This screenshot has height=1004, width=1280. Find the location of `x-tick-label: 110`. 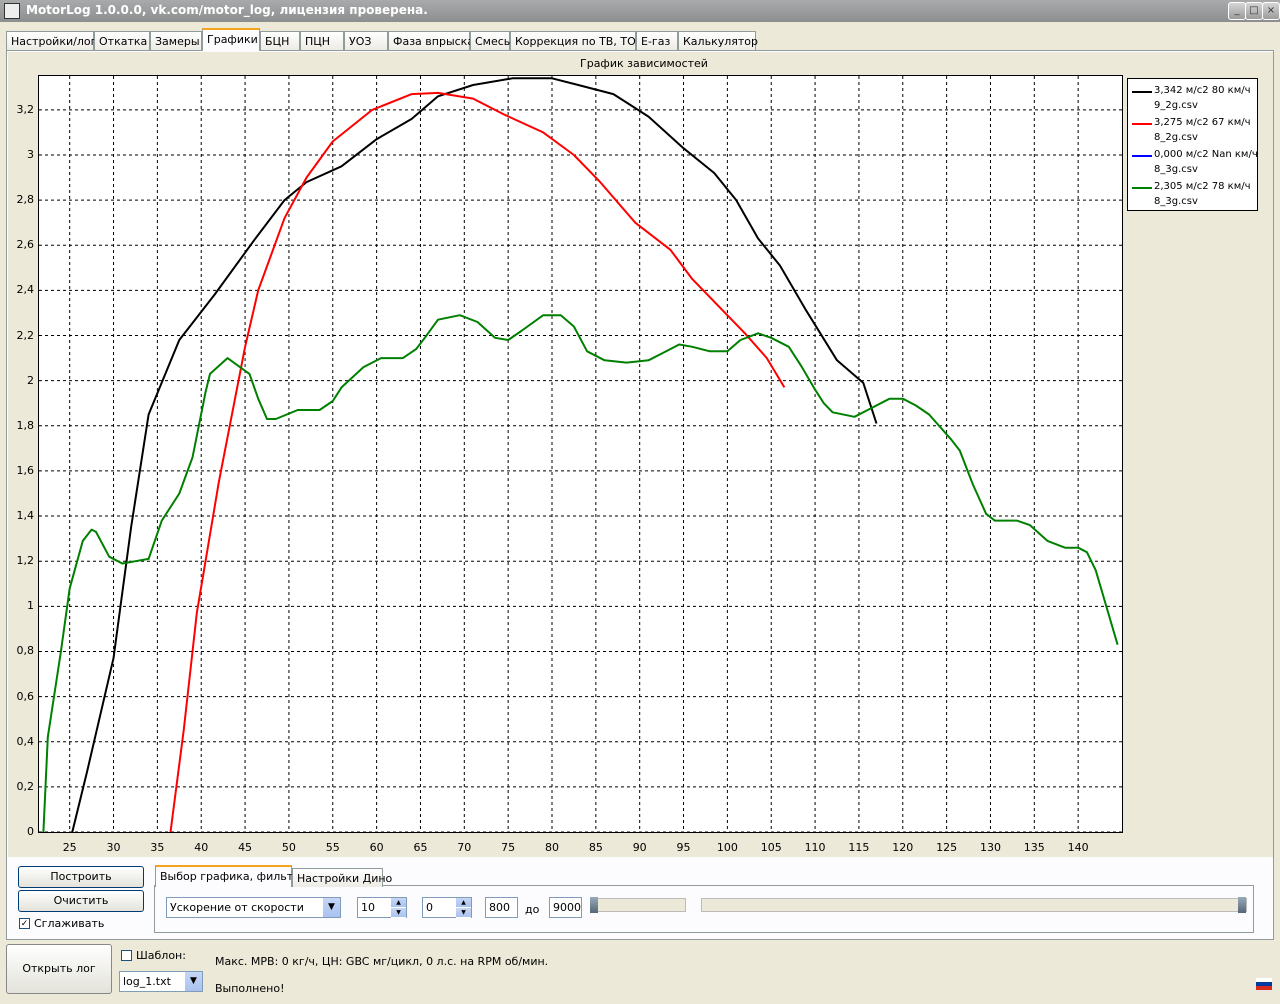

x-tick-label: 110 is located at coordinates (815, 847).